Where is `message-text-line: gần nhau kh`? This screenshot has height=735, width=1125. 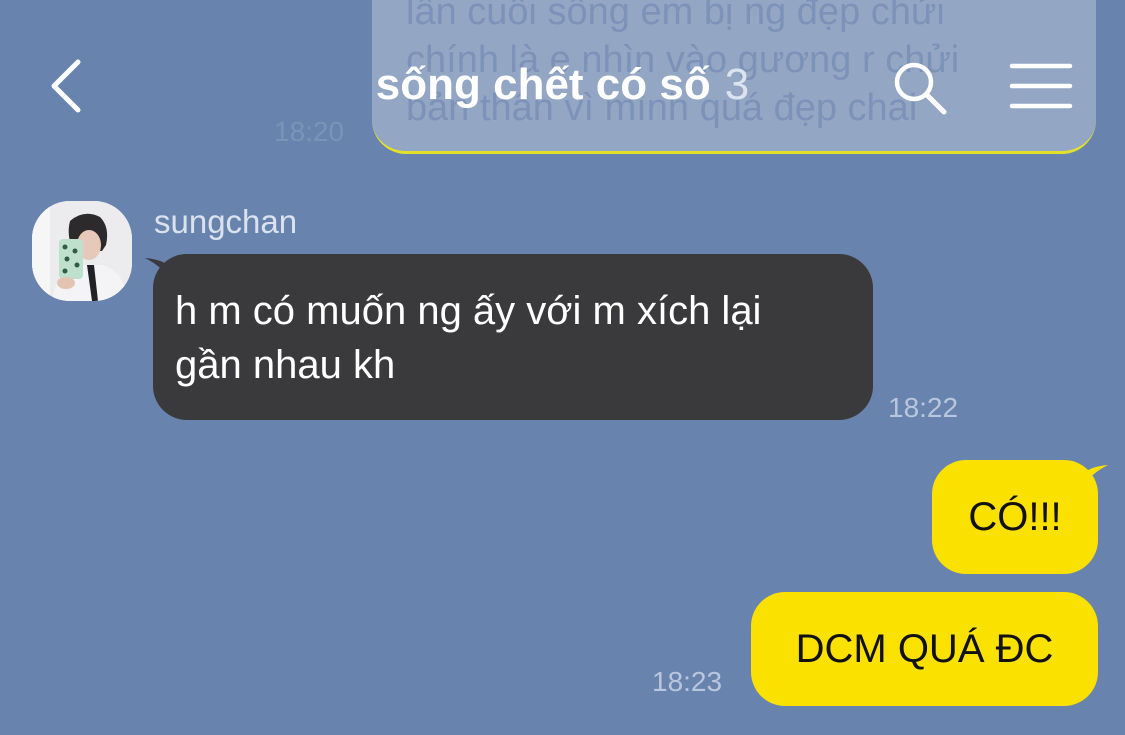 message-text-line: gần nhau kh is located at coordinates (285, 365).